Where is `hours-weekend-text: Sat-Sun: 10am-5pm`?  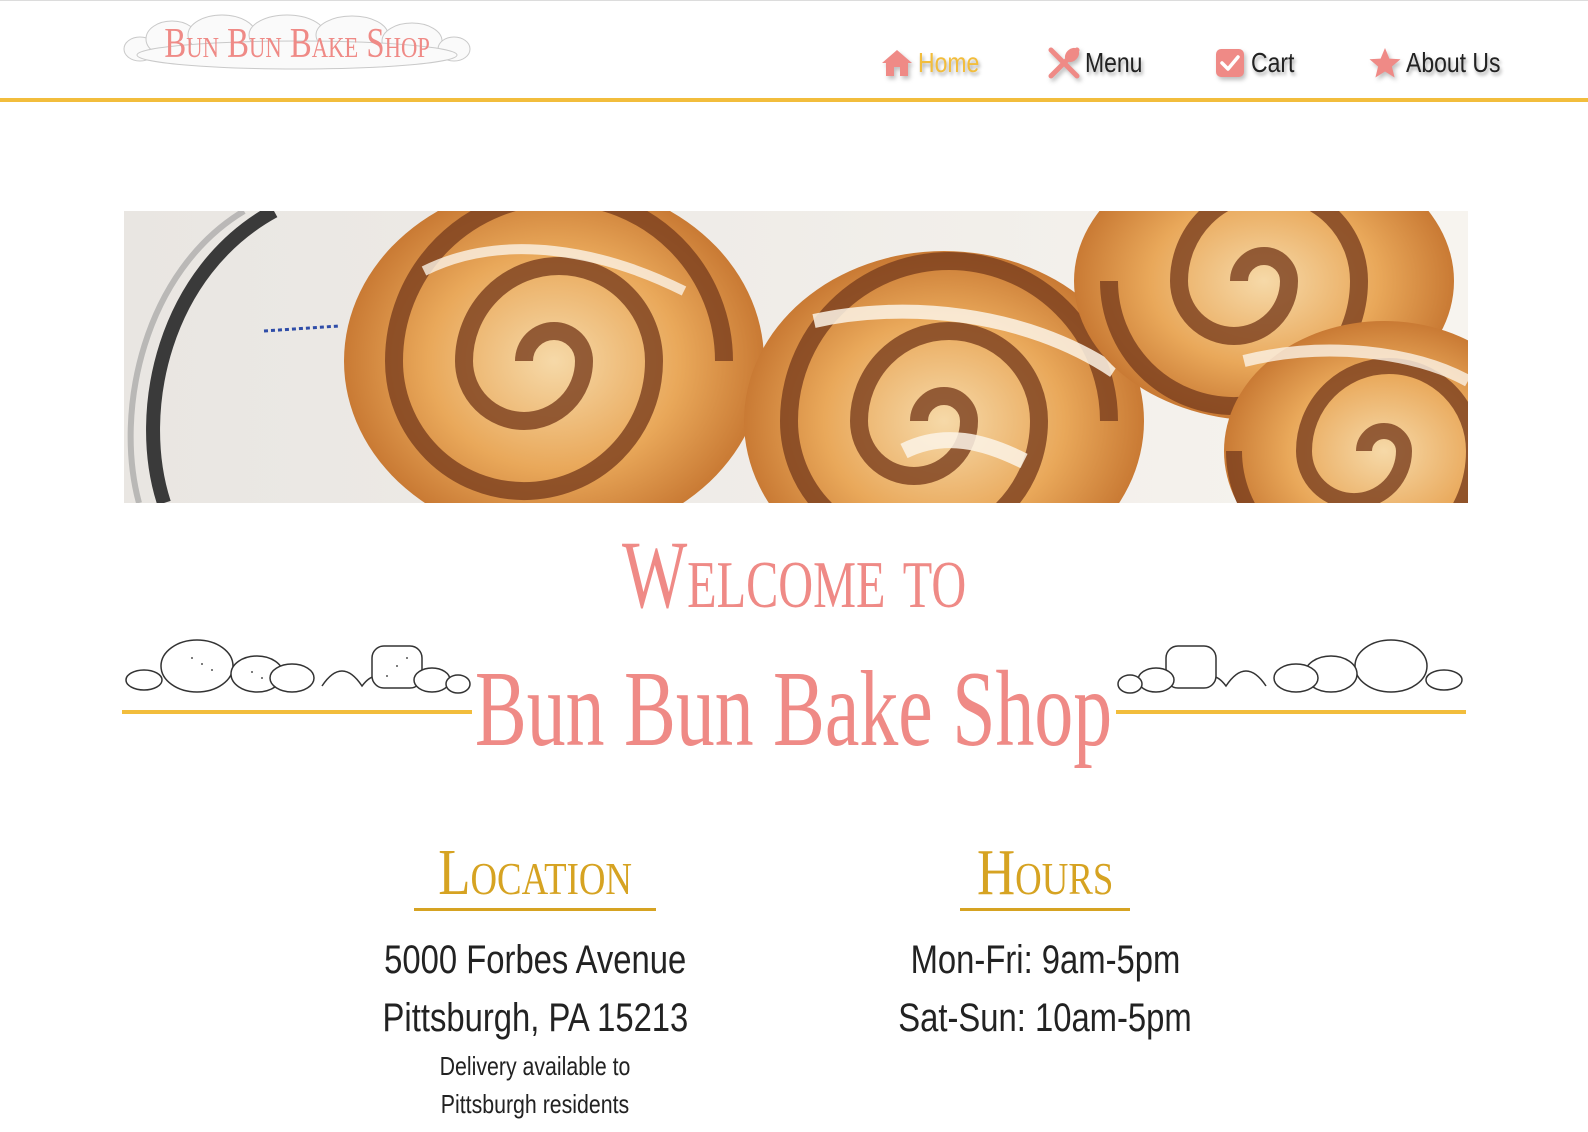
hours-weekend-text: Sat-Sun: 10am-5pm is located at coordinates (1045, 1018).